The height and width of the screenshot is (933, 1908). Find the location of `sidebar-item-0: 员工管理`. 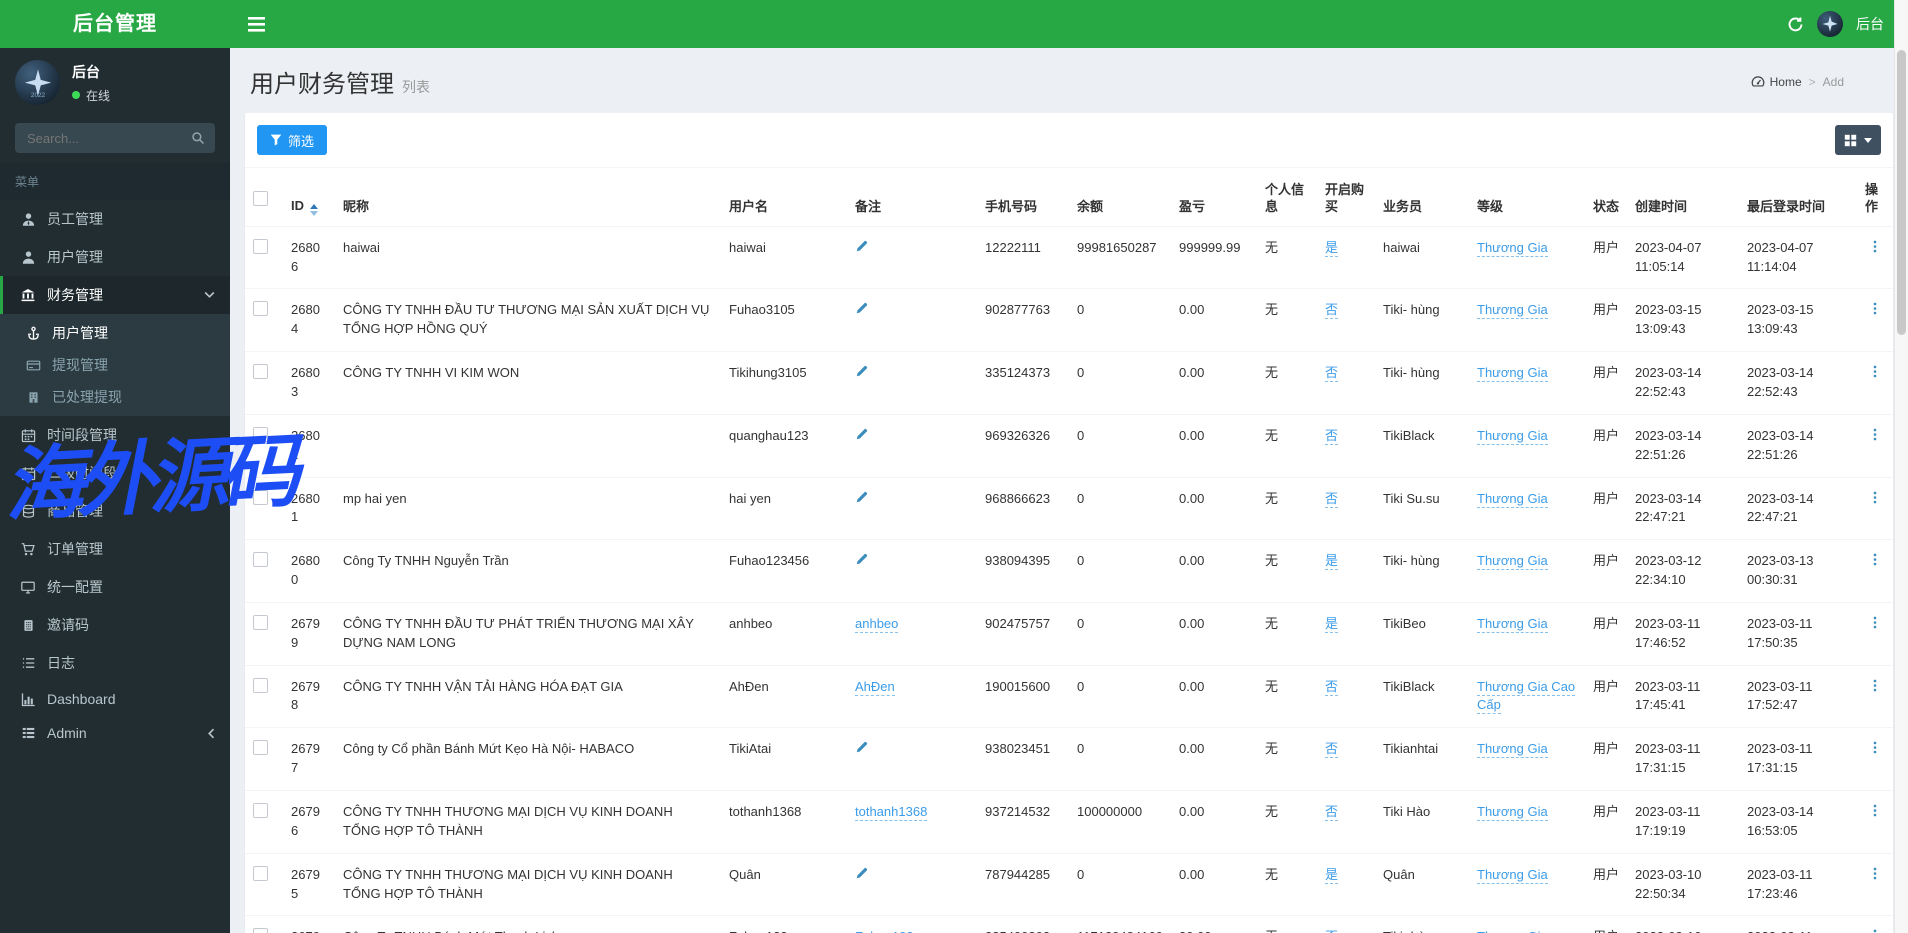

sidebar-item-0: 员工管理 is located at coordinates (115, 219).